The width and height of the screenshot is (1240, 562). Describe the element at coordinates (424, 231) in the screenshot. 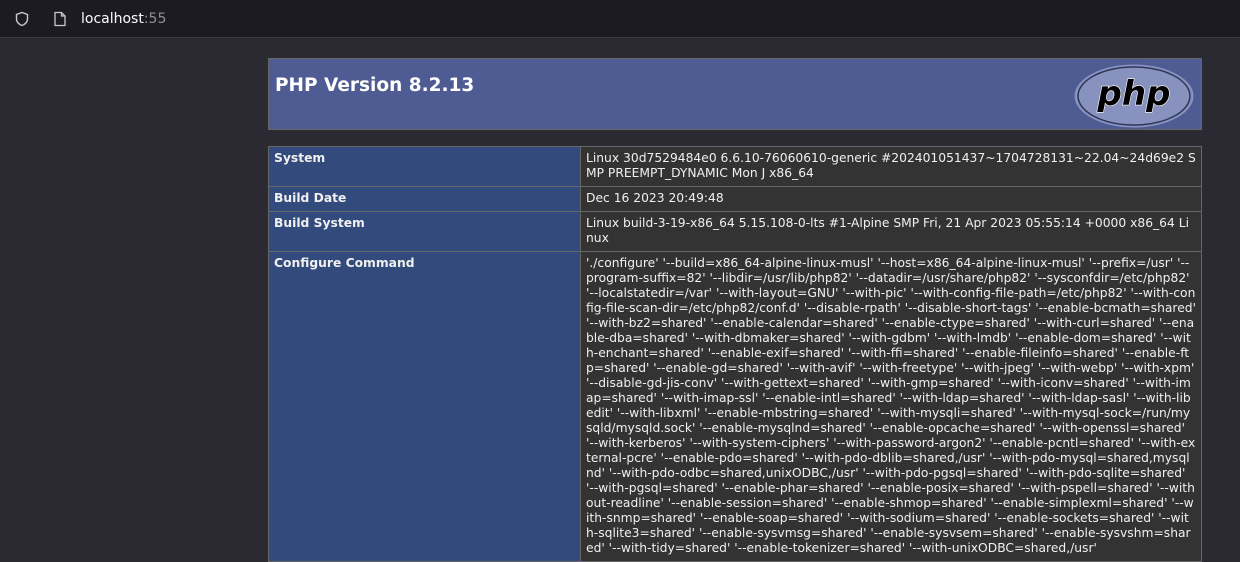

I see `row-label: Build System` at that location.